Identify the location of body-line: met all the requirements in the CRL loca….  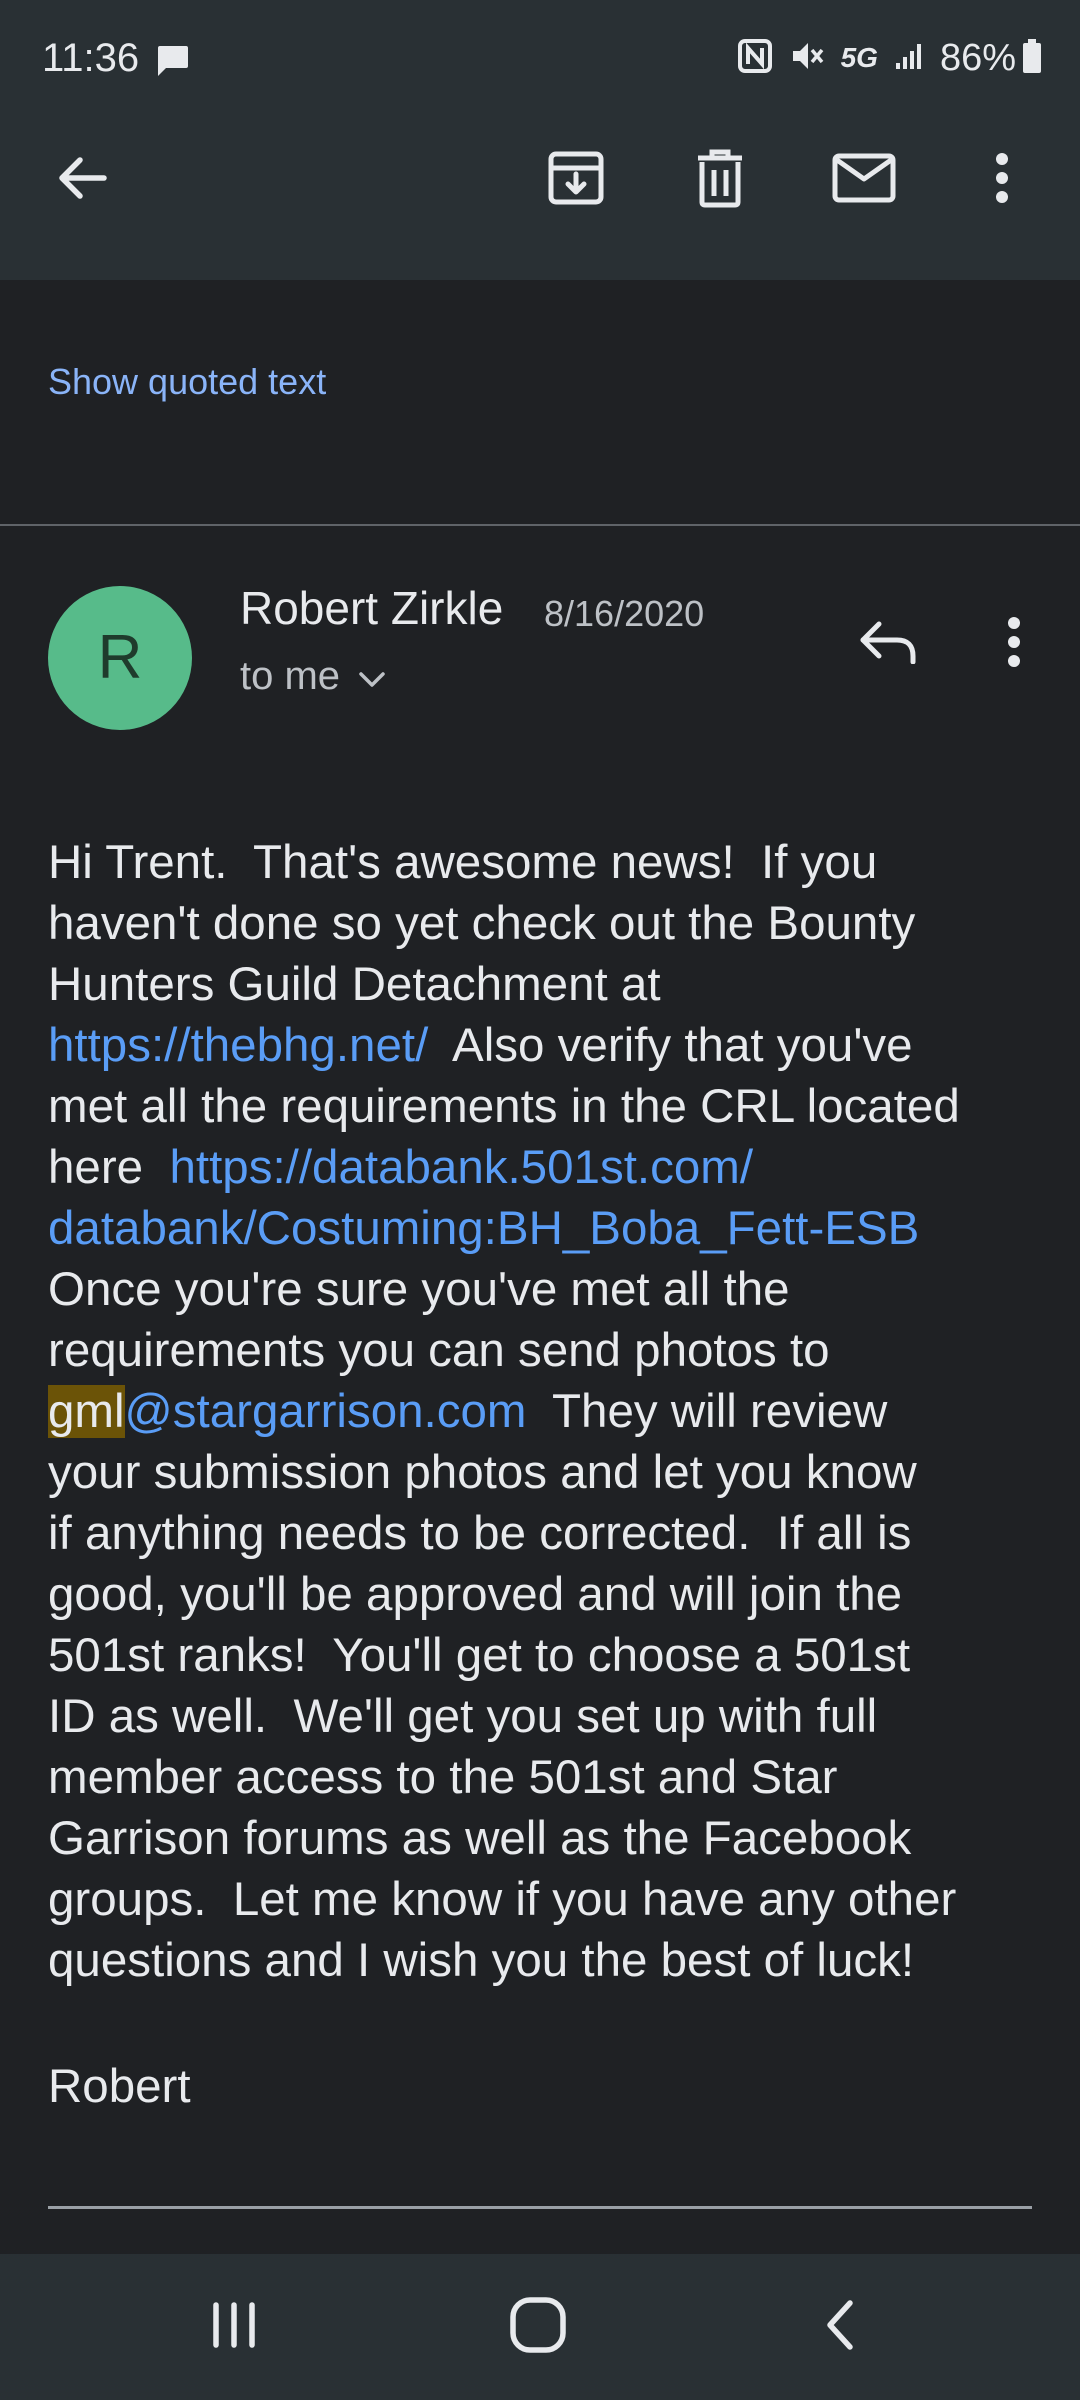
(504, 1106).